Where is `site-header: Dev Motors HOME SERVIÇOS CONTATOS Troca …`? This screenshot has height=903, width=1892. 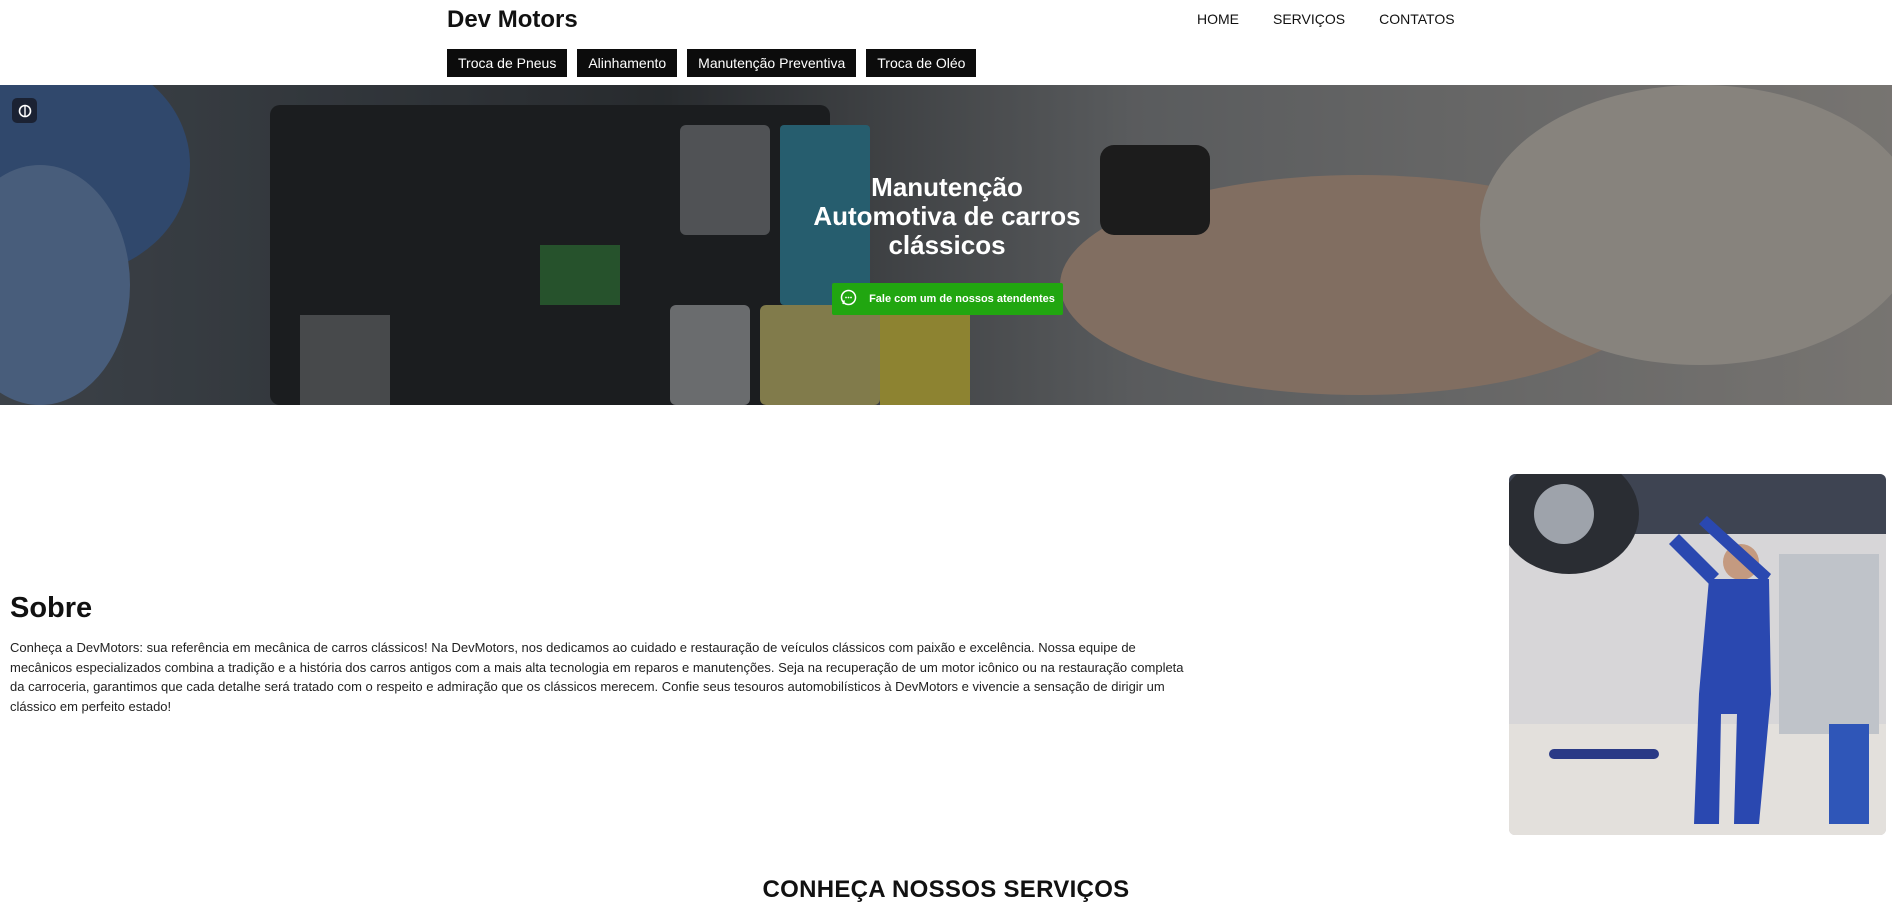 site-header: Dev Motors HOME SERVIÇOS CONTATOS Troca … is located at coordinates (946, 42).